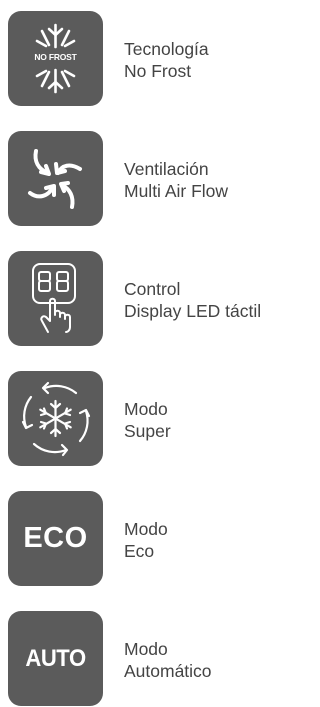 The height and width of the screenshot is (707, 320). I want to click on feature-no-frost: NO FROST Tecnología No Frost, so click(149, 59).